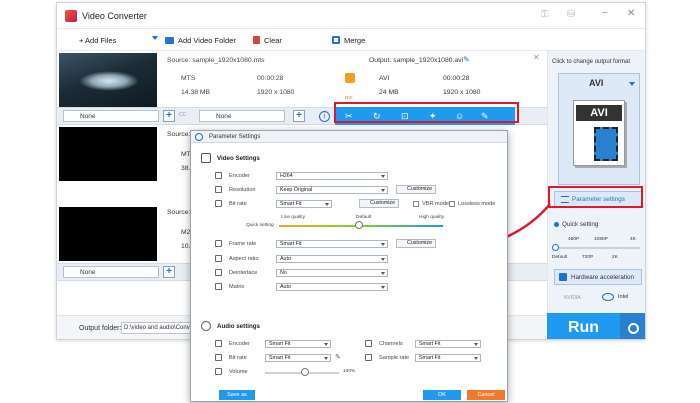 This screenshot has width=700, height=403. I want to click on bitrate-select: Smart Fit, so click(304, 204).